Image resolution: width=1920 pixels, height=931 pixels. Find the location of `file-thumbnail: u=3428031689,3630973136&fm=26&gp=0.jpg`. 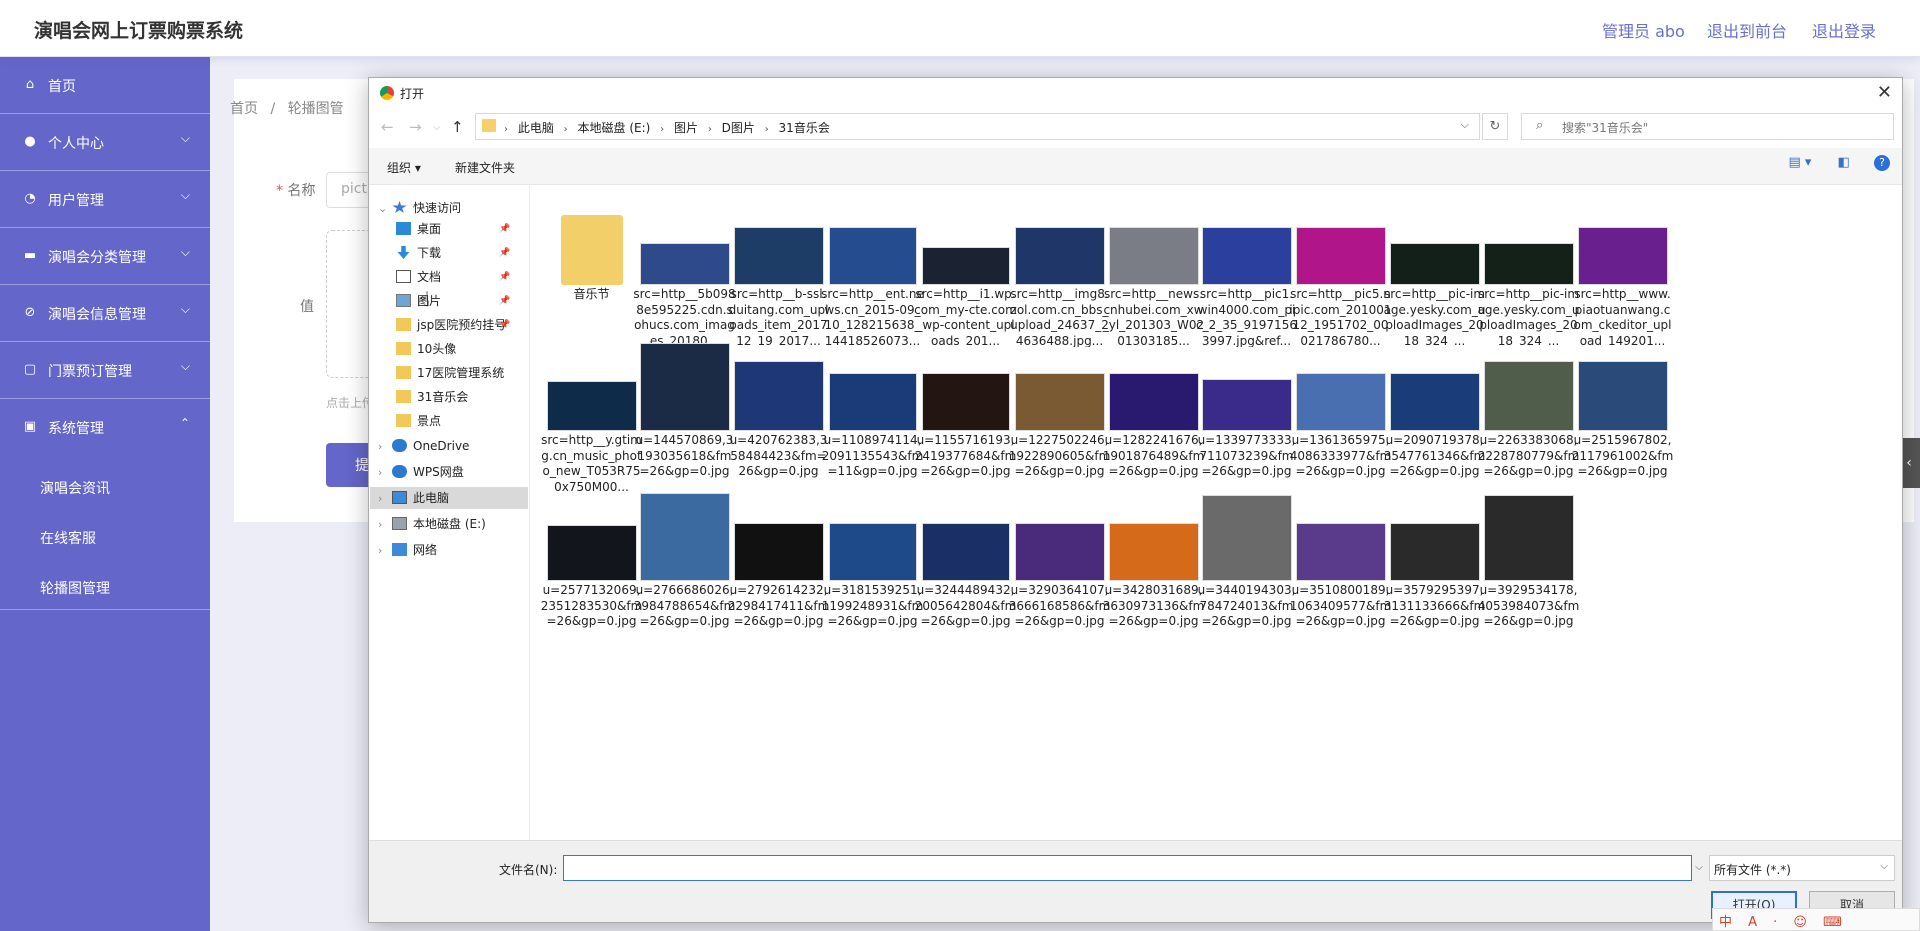

file-thumbnail: u=3428031689,3630973136&fm=26&gp=0.jpg is located at coordinates (1153, 564).